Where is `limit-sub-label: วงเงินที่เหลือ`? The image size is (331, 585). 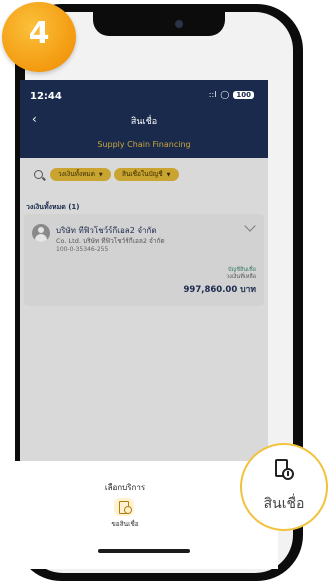
limit-sub-label: วงเงินที่เหลือ is located at coordinates (241, 277).